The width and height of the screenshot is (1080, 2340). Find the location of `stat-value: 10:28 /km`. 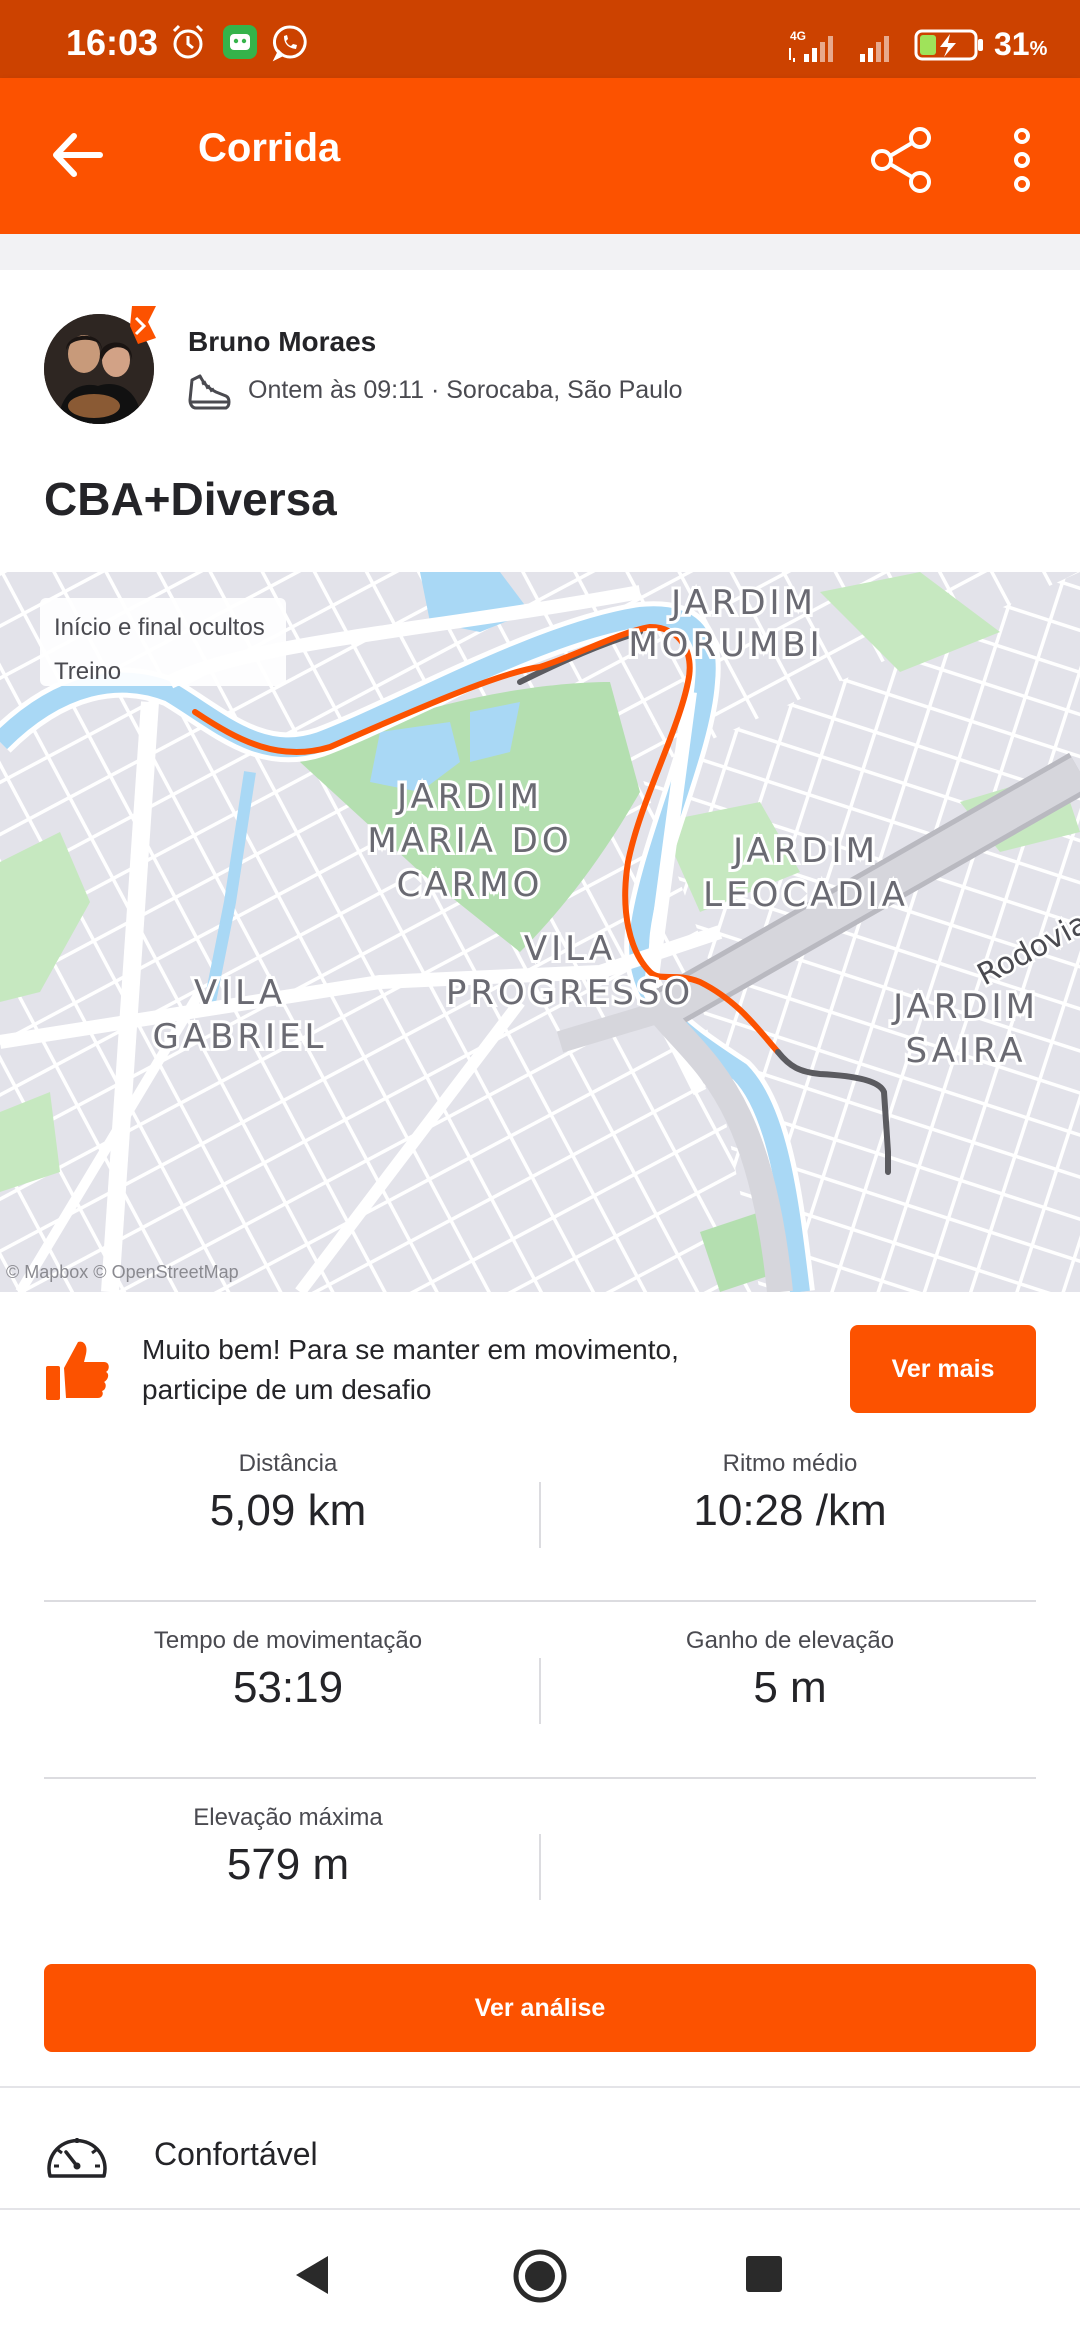

stat-value: 10:28 /km is located at coordinates (790, 1510).